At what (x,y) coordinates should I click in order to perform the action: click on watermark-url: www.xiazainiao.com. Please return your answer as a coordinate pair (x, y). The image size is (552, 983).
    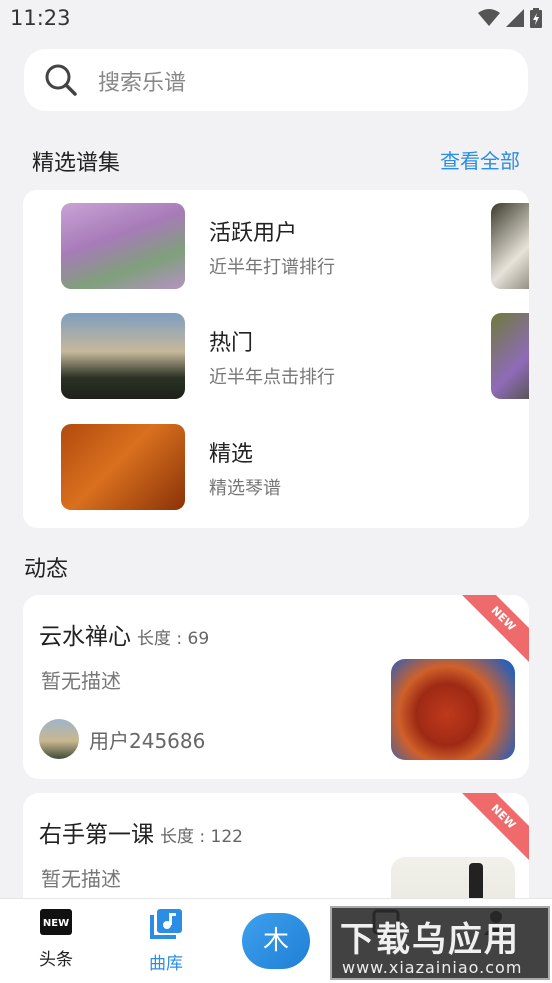
    Looking at the image, I should click on (432, 967).